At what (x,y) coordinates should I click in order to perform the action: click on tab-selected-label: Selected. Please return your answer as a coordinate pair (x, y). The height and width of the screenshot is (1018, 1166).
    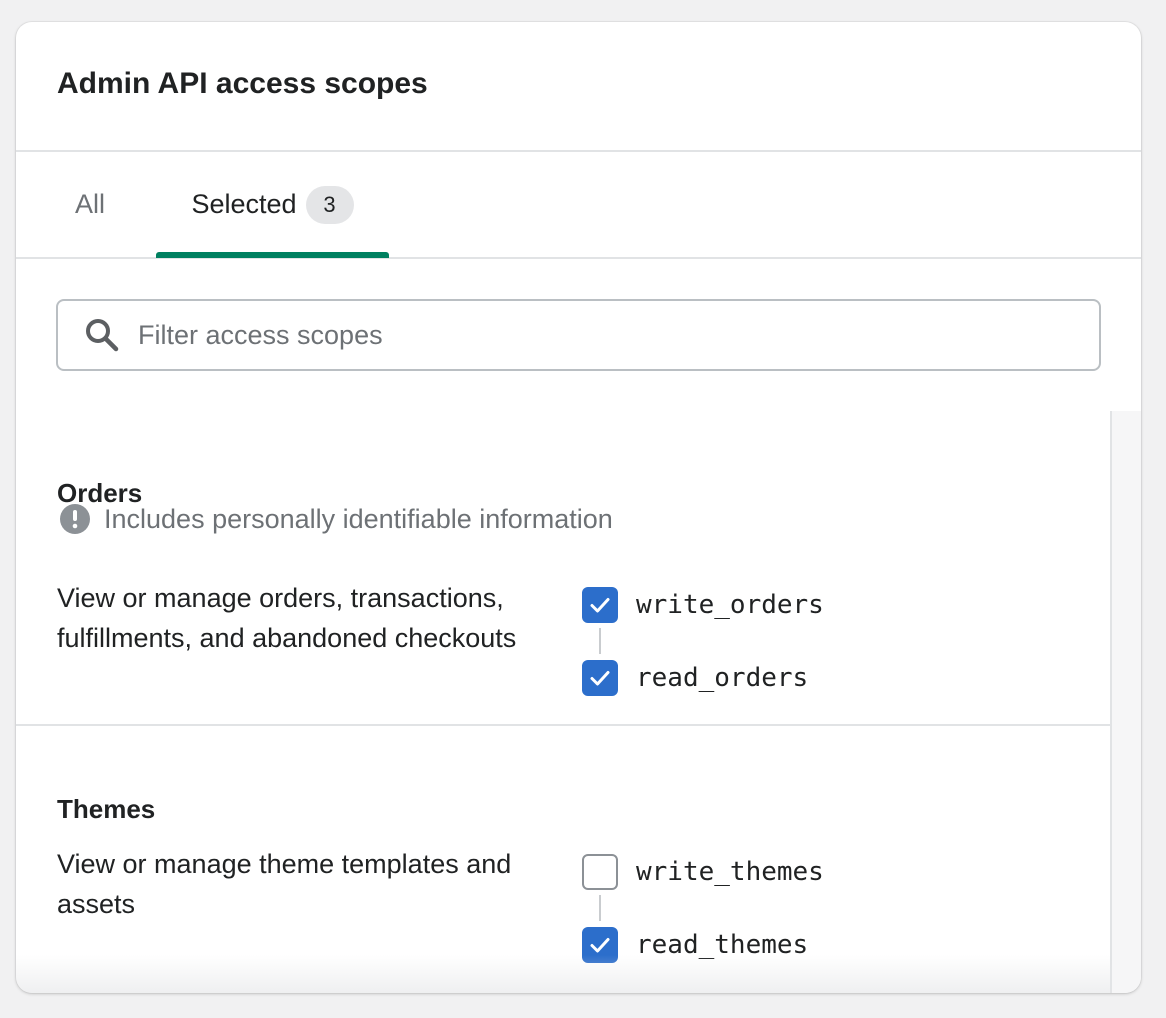
    Looking at the image, I should click on (244, 204).